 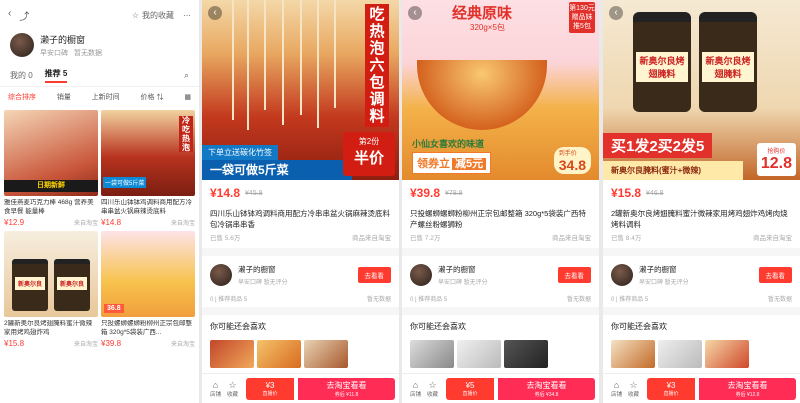 I want to click on list-item: 日期新鲜 雅佳燕麦巧克力棒 468g 营养美食早餐 能量棒 ¥12.9 来自淘宝, so click(x=51, y=168).